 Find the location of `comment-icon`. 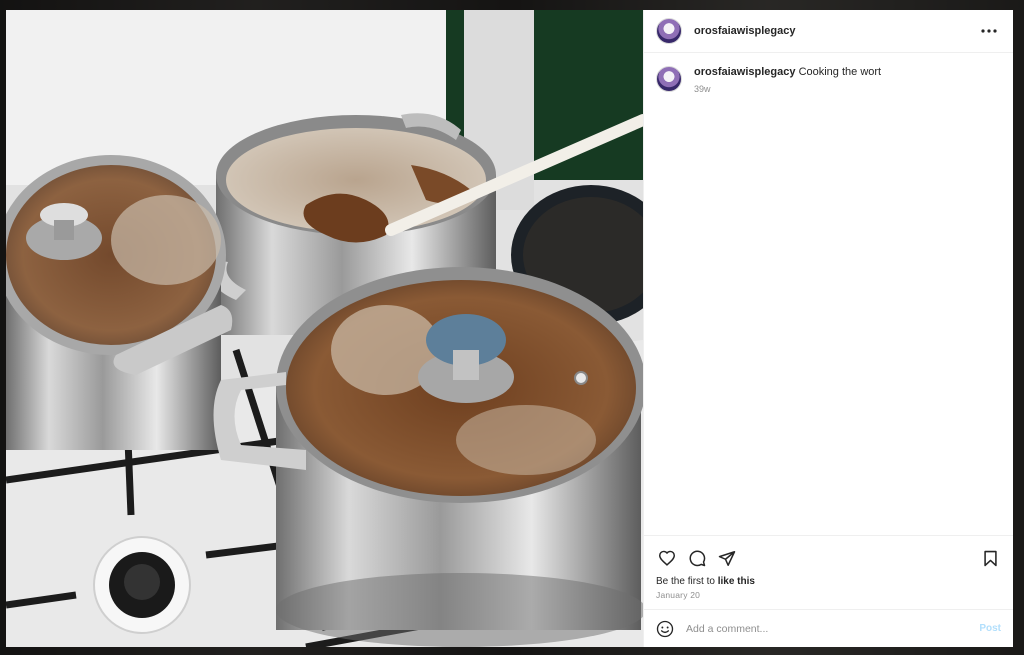

comment-icon is located at coordinates (697, 558).